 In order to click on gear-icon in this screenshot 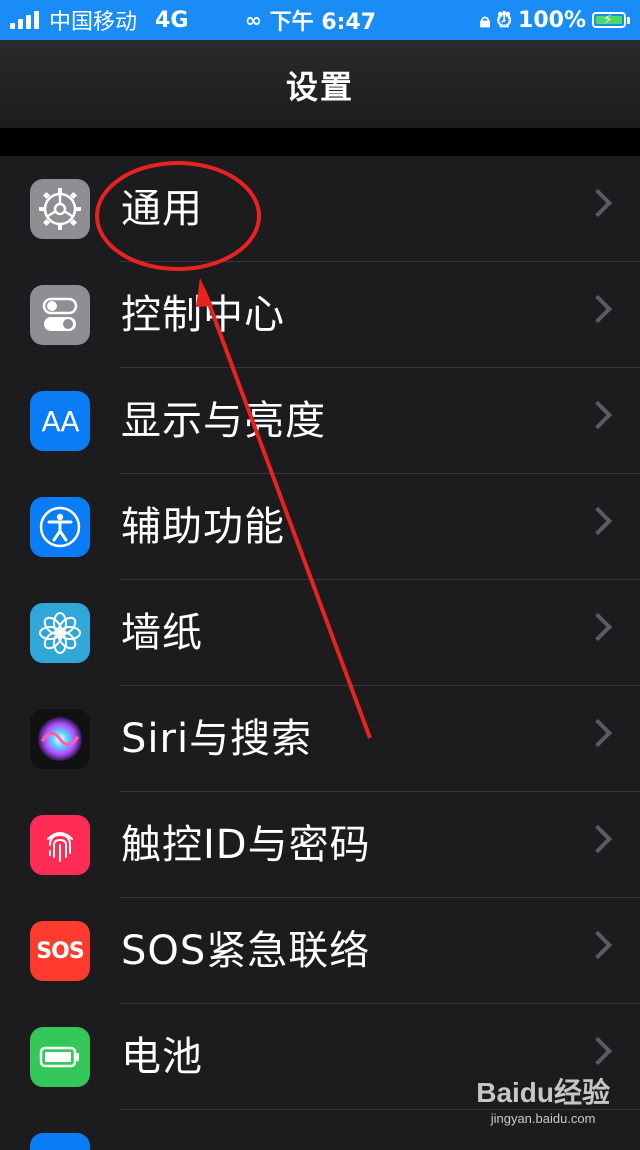, I will do `click(60, 209)`.